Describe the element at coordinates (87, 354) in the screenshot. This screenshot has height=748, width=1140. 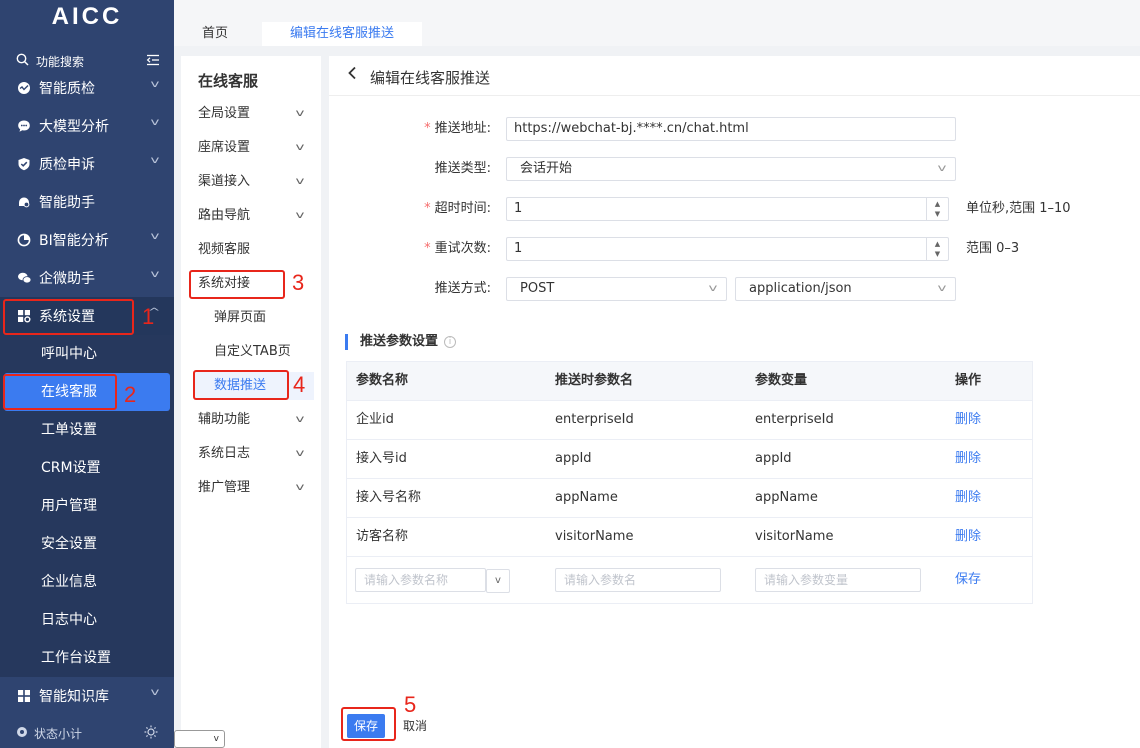
I see `sidebar-sub-call-center: 呼叫中心` at that location.